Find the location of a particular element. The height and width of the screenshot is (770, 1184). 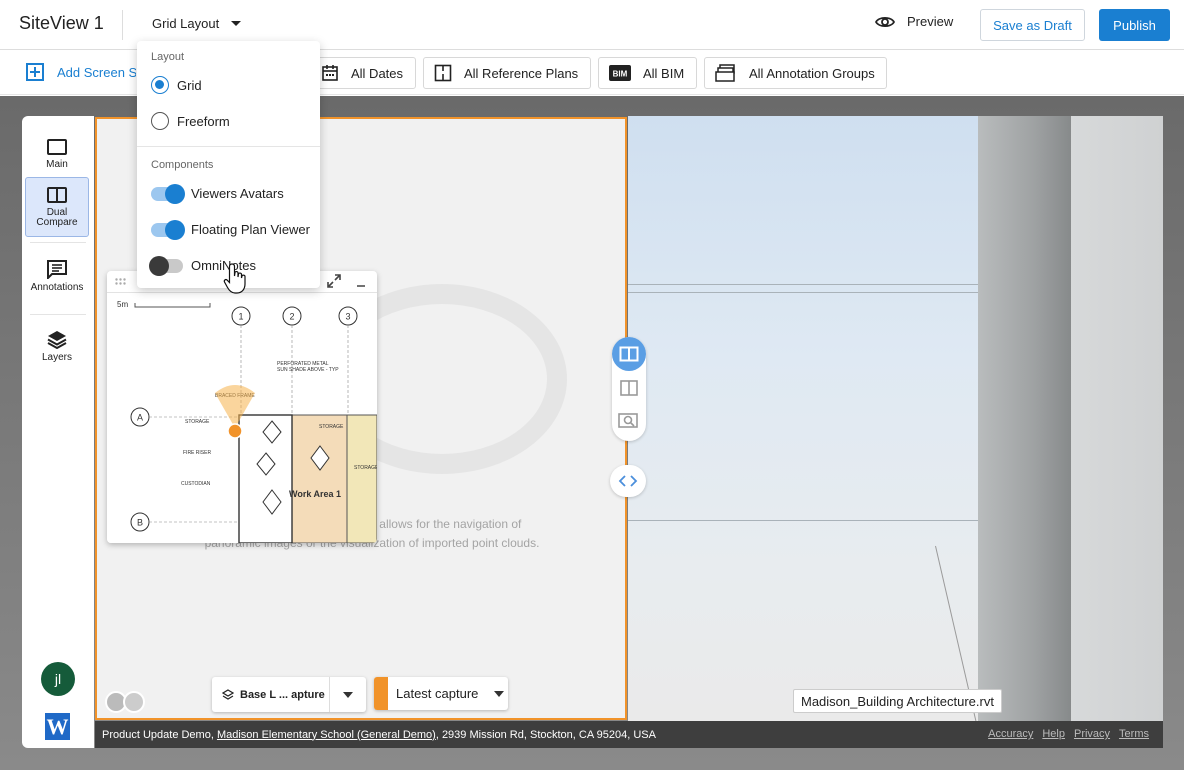

layout-heading: Layout is located at coordinates (168, 57).